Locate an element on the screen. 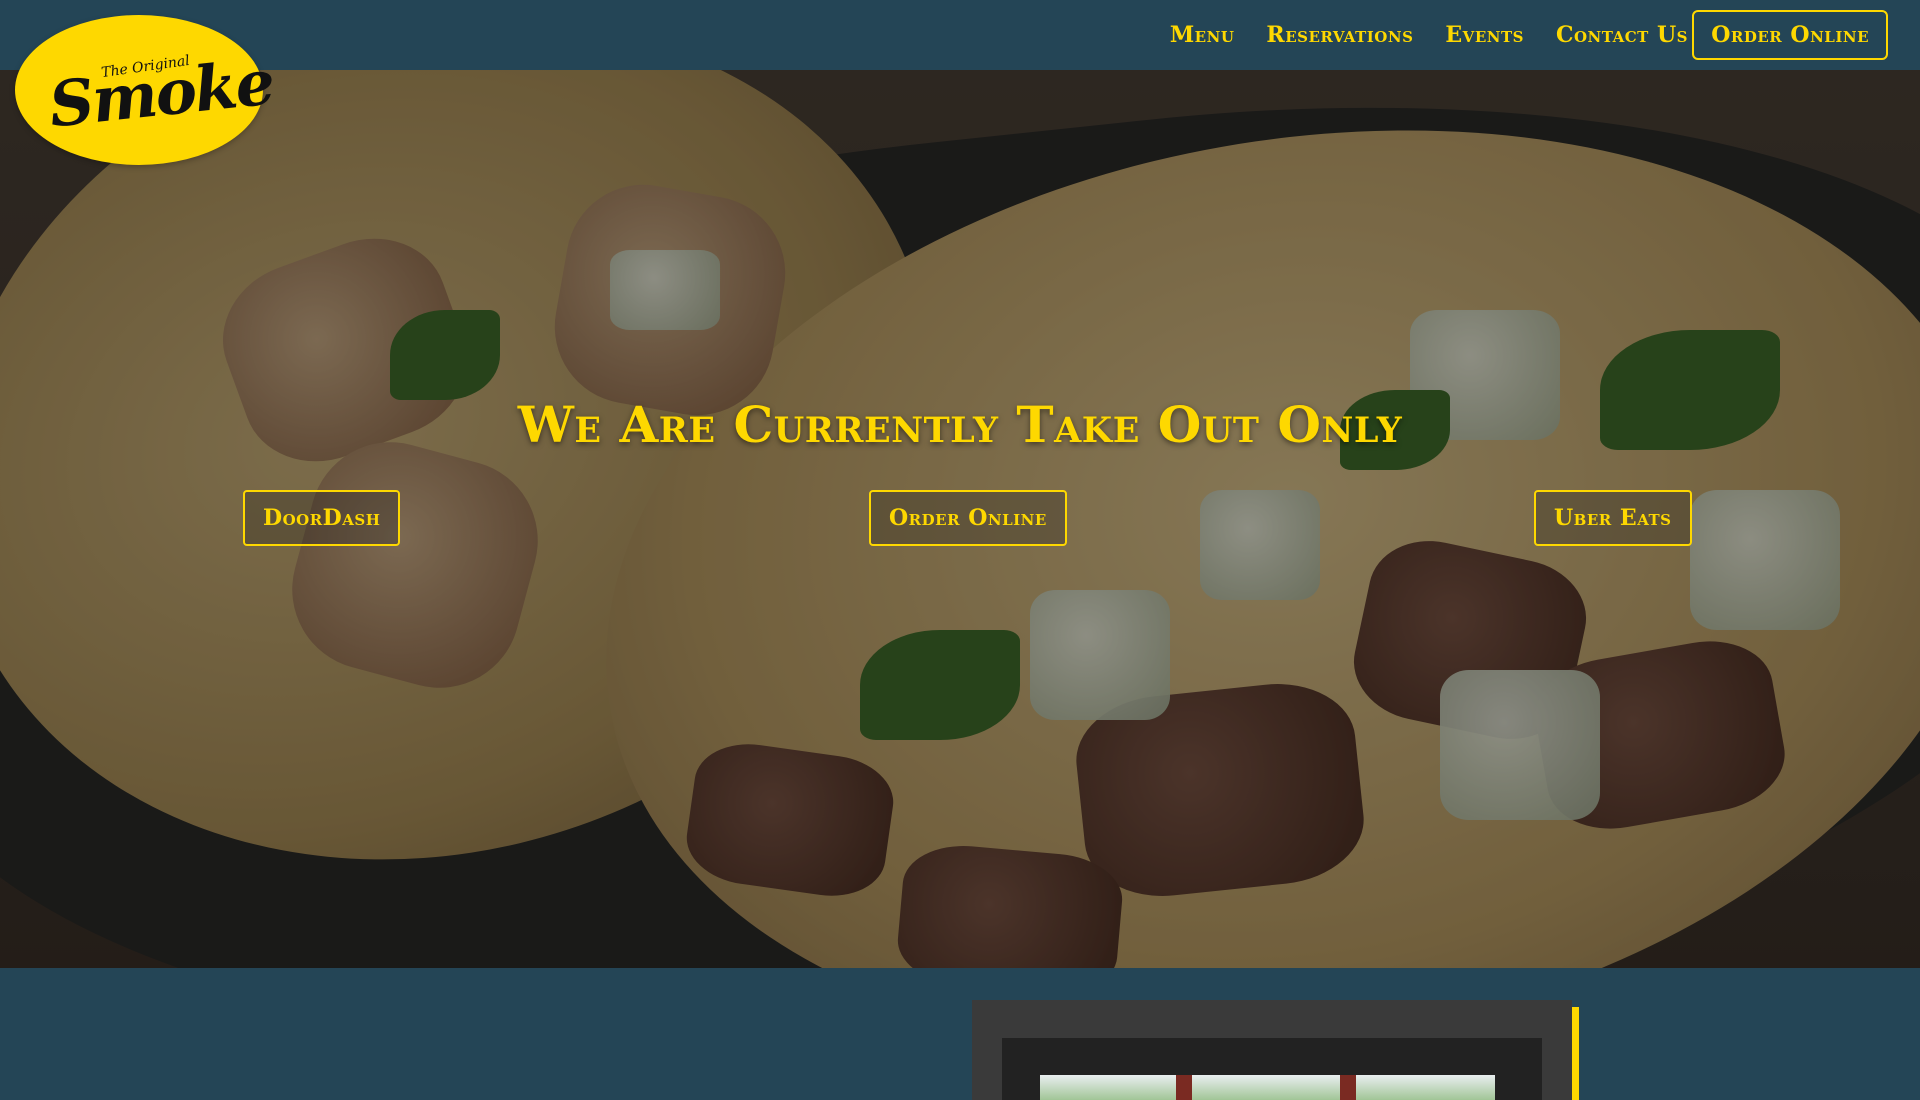 The image size is (1920, 1100). uber-eats-button: Uber Eats is located at coordinates (1613, 518).